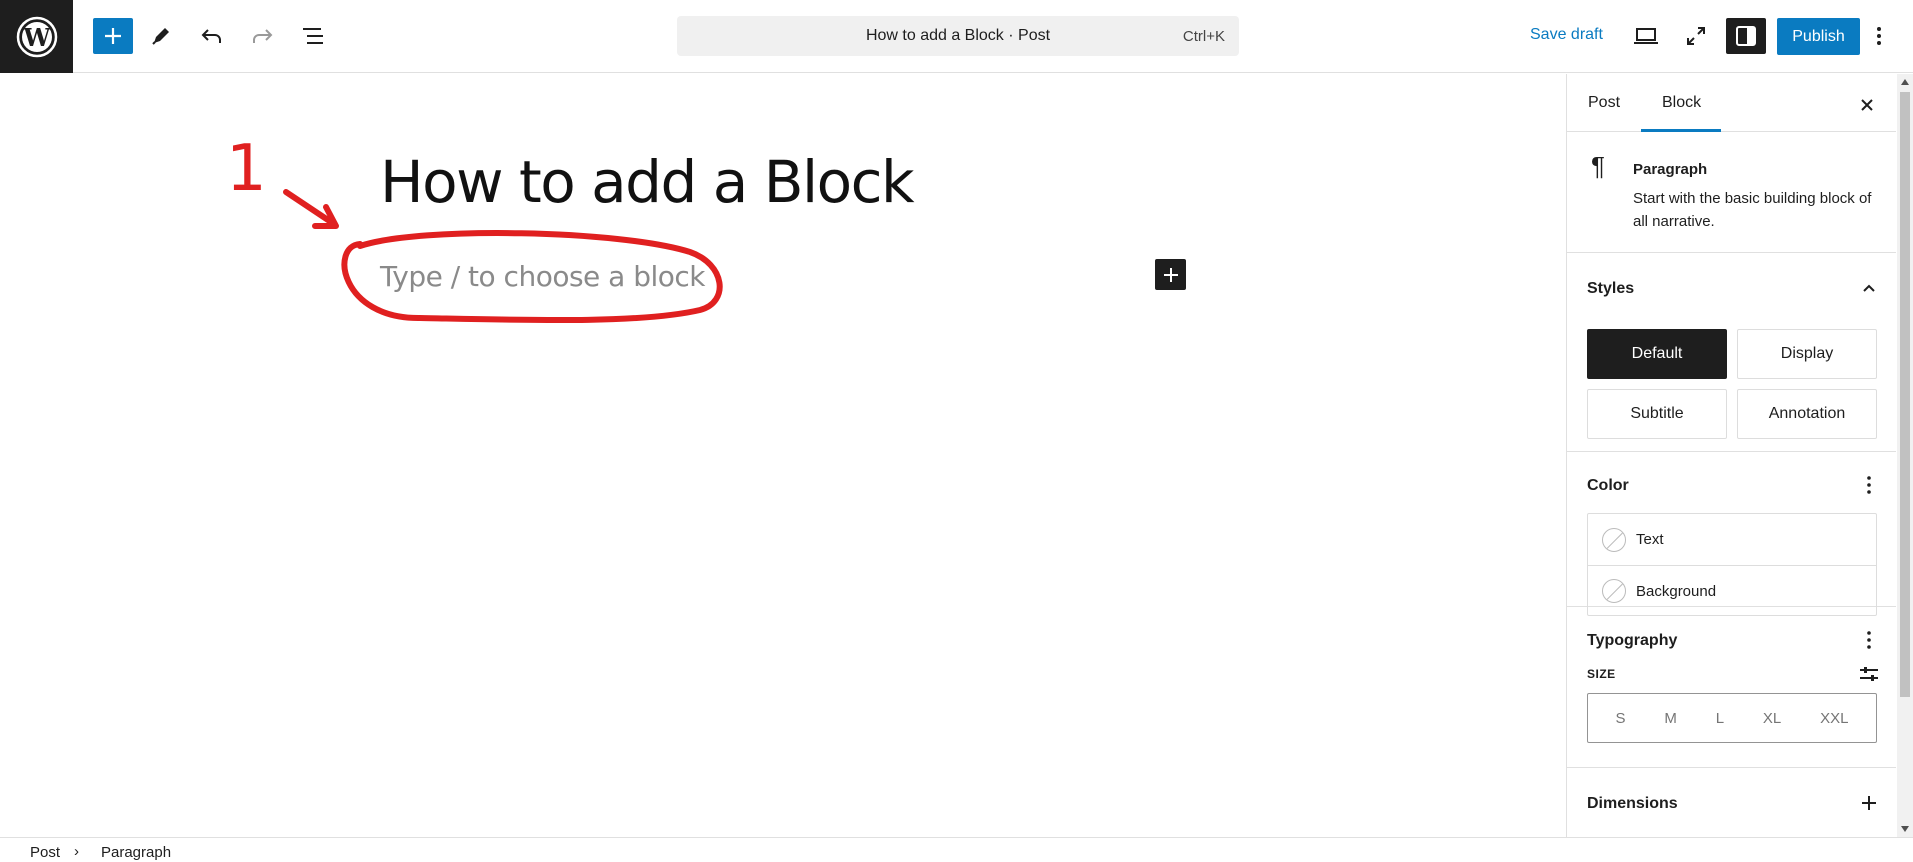  I want to click on close-icon, so click(1867, 105).